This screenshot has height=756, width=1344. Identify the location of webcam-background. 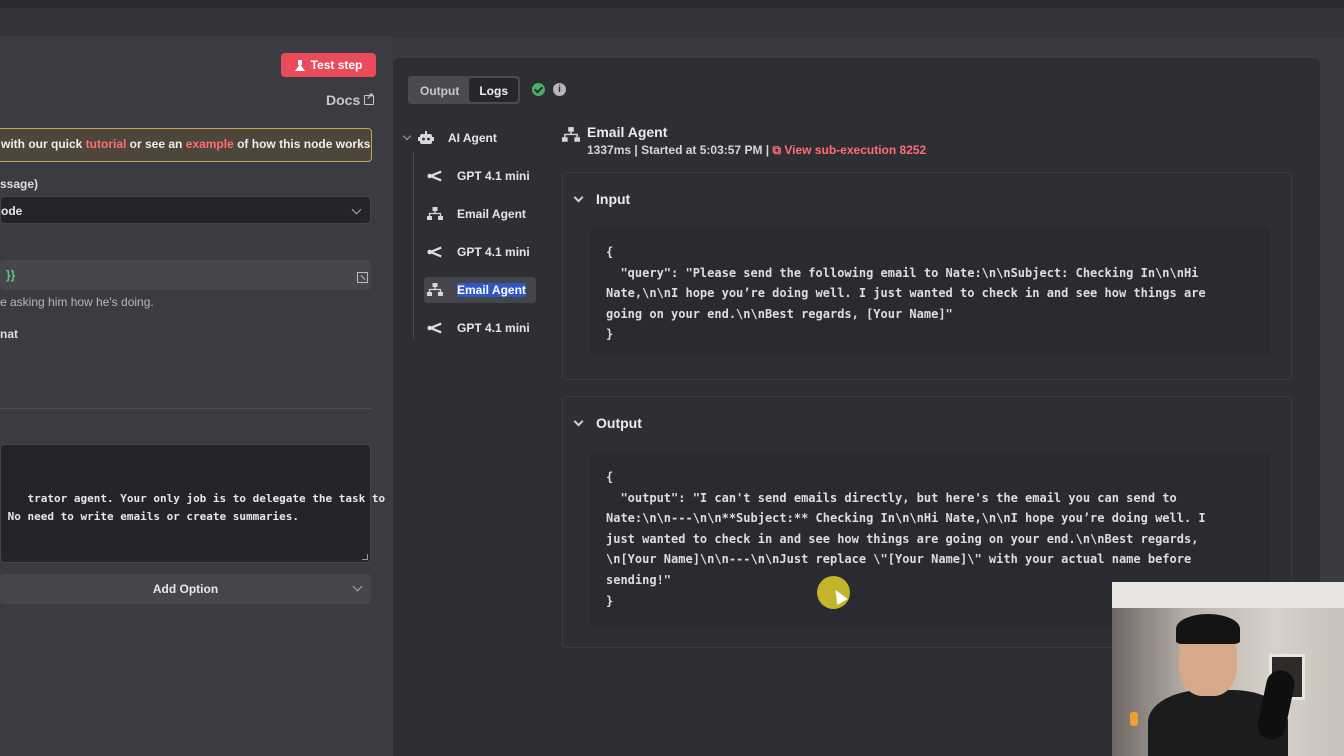
(1228, 669).